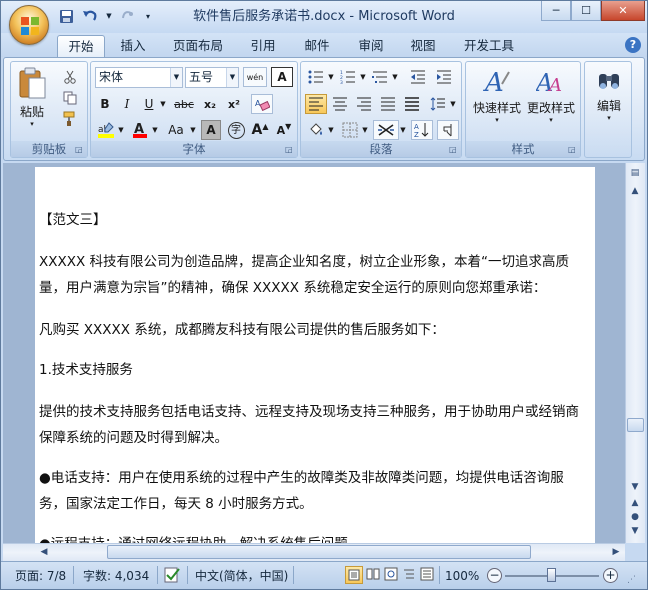 The height and width of the screenshot is (590, 648). Describe the element at coordinates (616, 552) in the screenshot. I see `scroll-right-icon: ▶` at that location.